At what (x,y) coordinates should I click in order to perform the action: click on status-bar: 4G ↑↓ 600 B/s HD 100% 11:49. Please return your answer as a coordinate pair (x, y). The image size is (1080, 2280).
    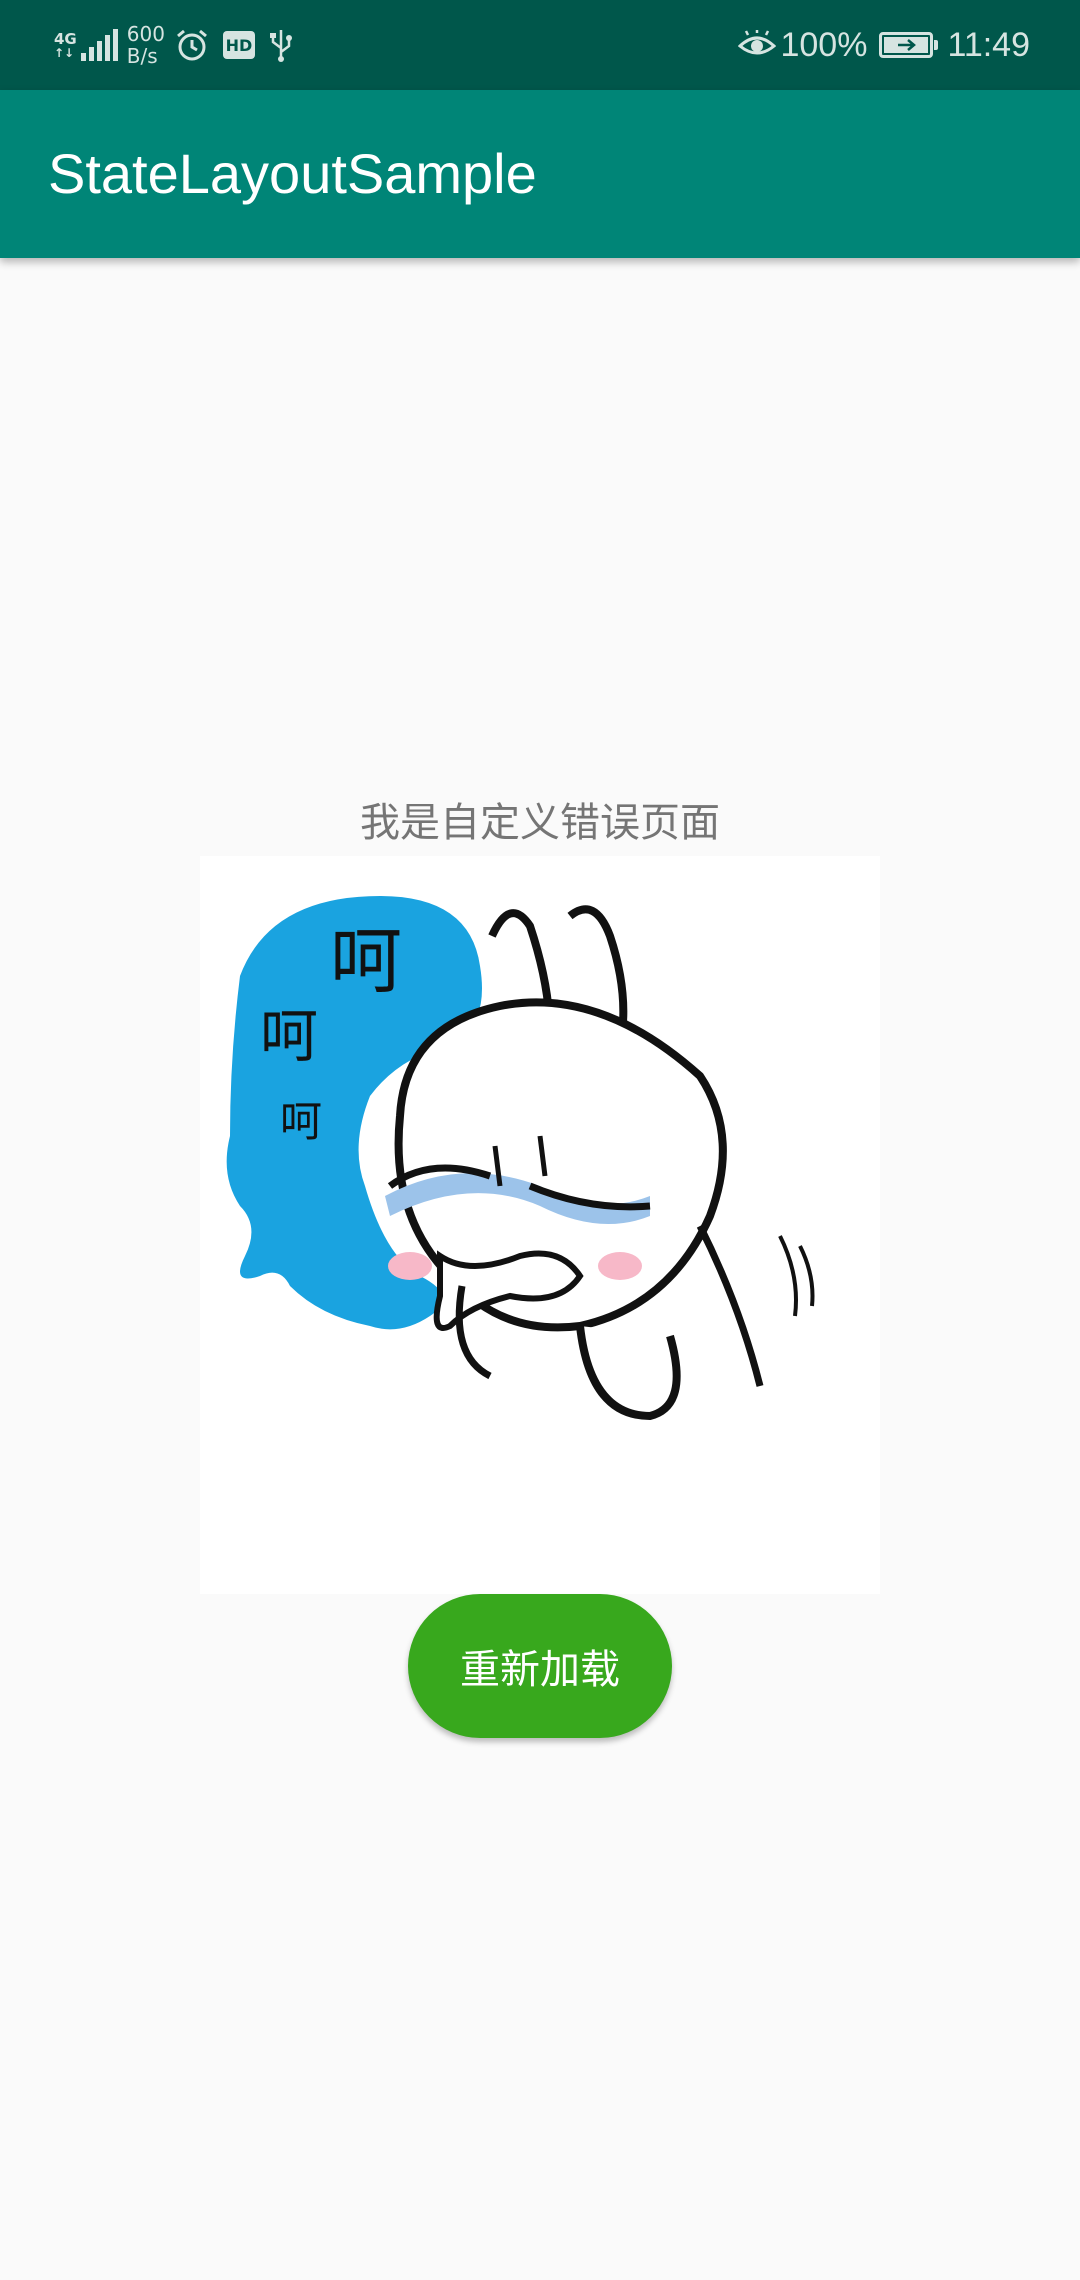
    Looking at the image, I should click on (540, 45).